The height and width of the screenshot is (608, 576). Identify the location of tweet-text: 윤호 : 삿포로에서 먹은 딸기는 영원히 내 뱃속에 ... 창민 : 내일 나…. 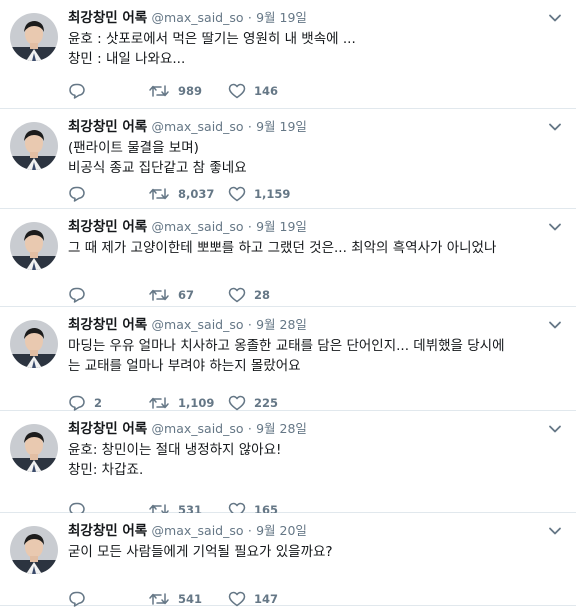
(313, 49).